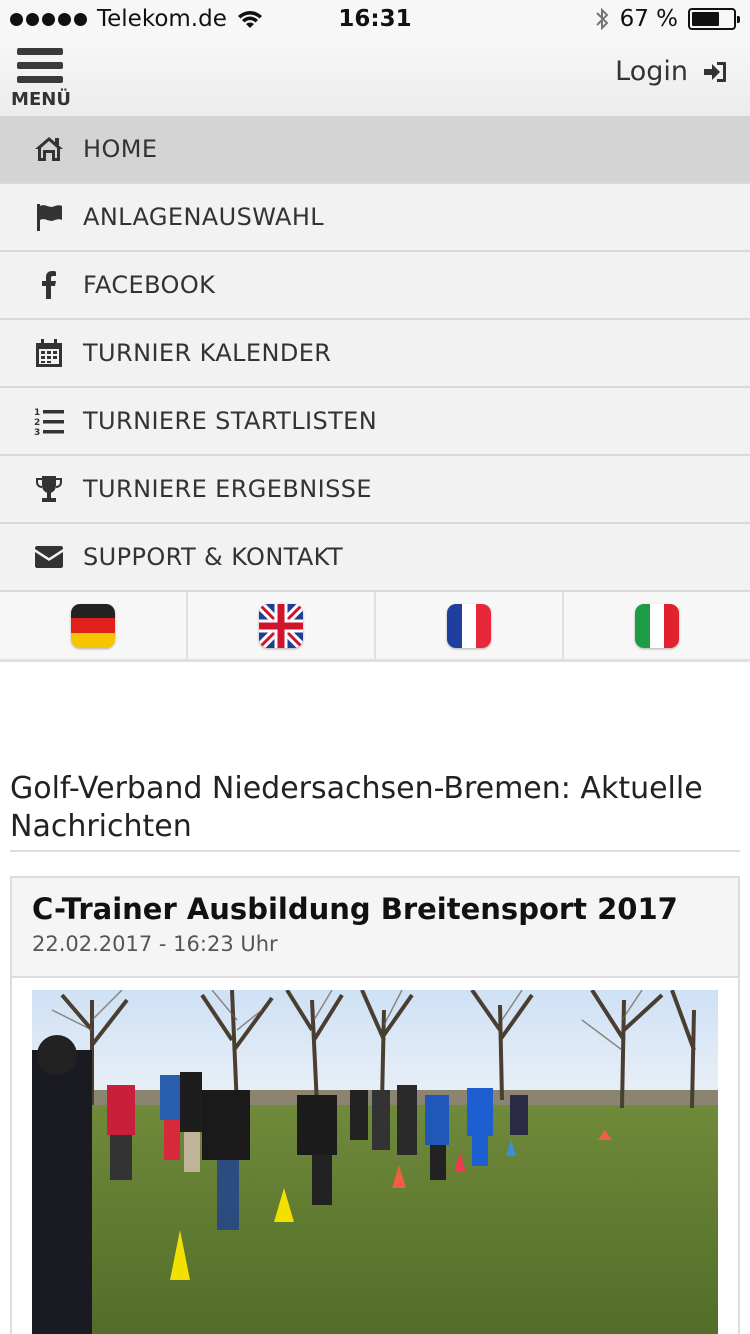 This screenshot has width=750, height=1334. Describe the element at coordinates (648, 19) in the screenshot. I see `battery-percent: 67 %` at that location.